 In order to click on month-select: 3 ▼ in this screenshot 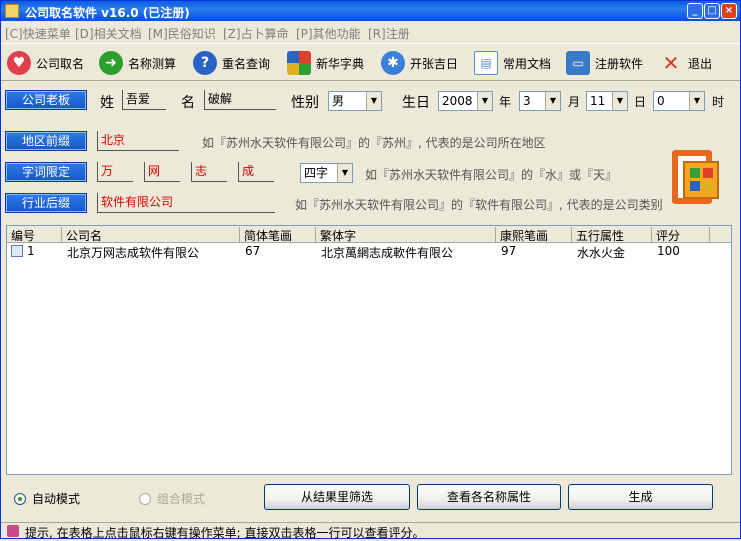, I will do `click(540, 101)`.